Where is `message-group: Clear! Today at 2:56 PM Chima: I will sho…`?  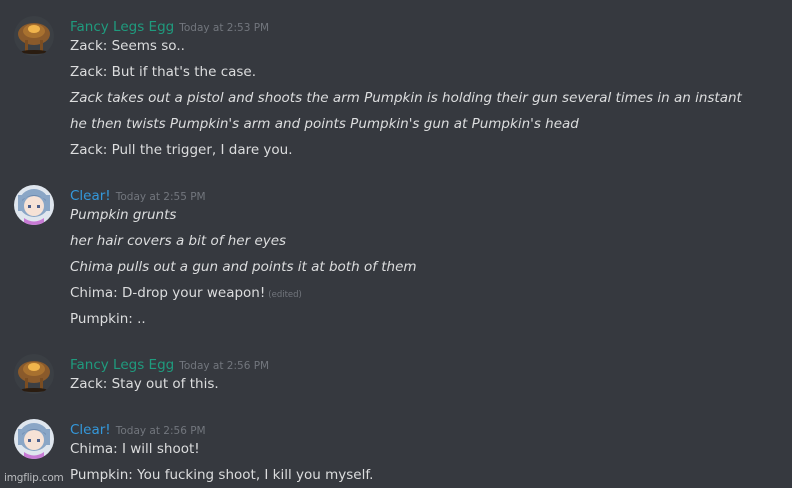 message-group: Clear! Today at 2:56 PM Chima: I will sho… is located at coordinates (396, 453).